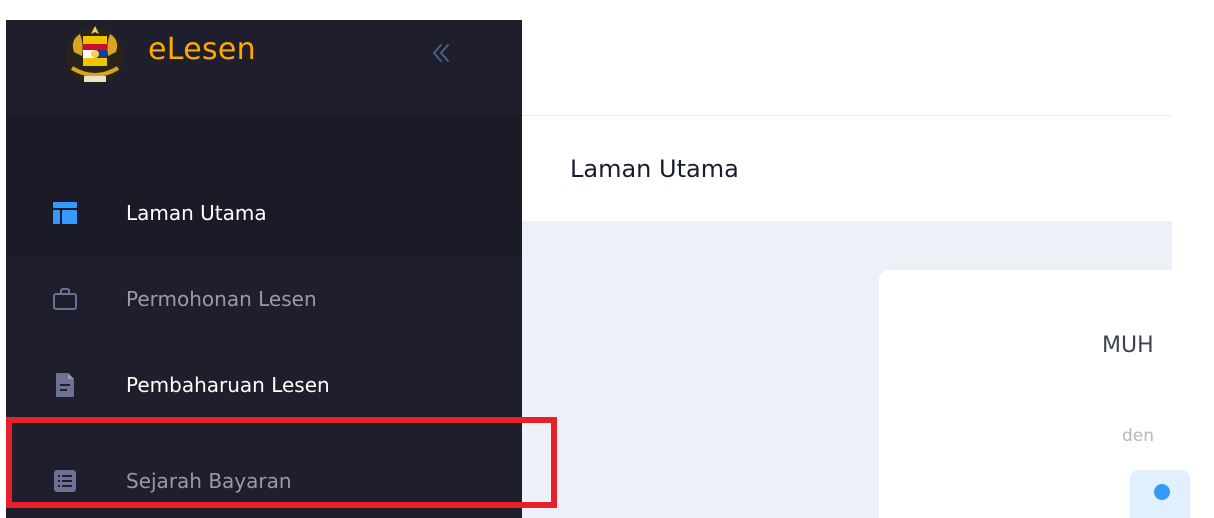 Image resolution: width=1214 pixels, height=518 pixels. Describe the element at coordinates (202, 49) in the screenshot. I see `brand-name: eLesen` at that location.